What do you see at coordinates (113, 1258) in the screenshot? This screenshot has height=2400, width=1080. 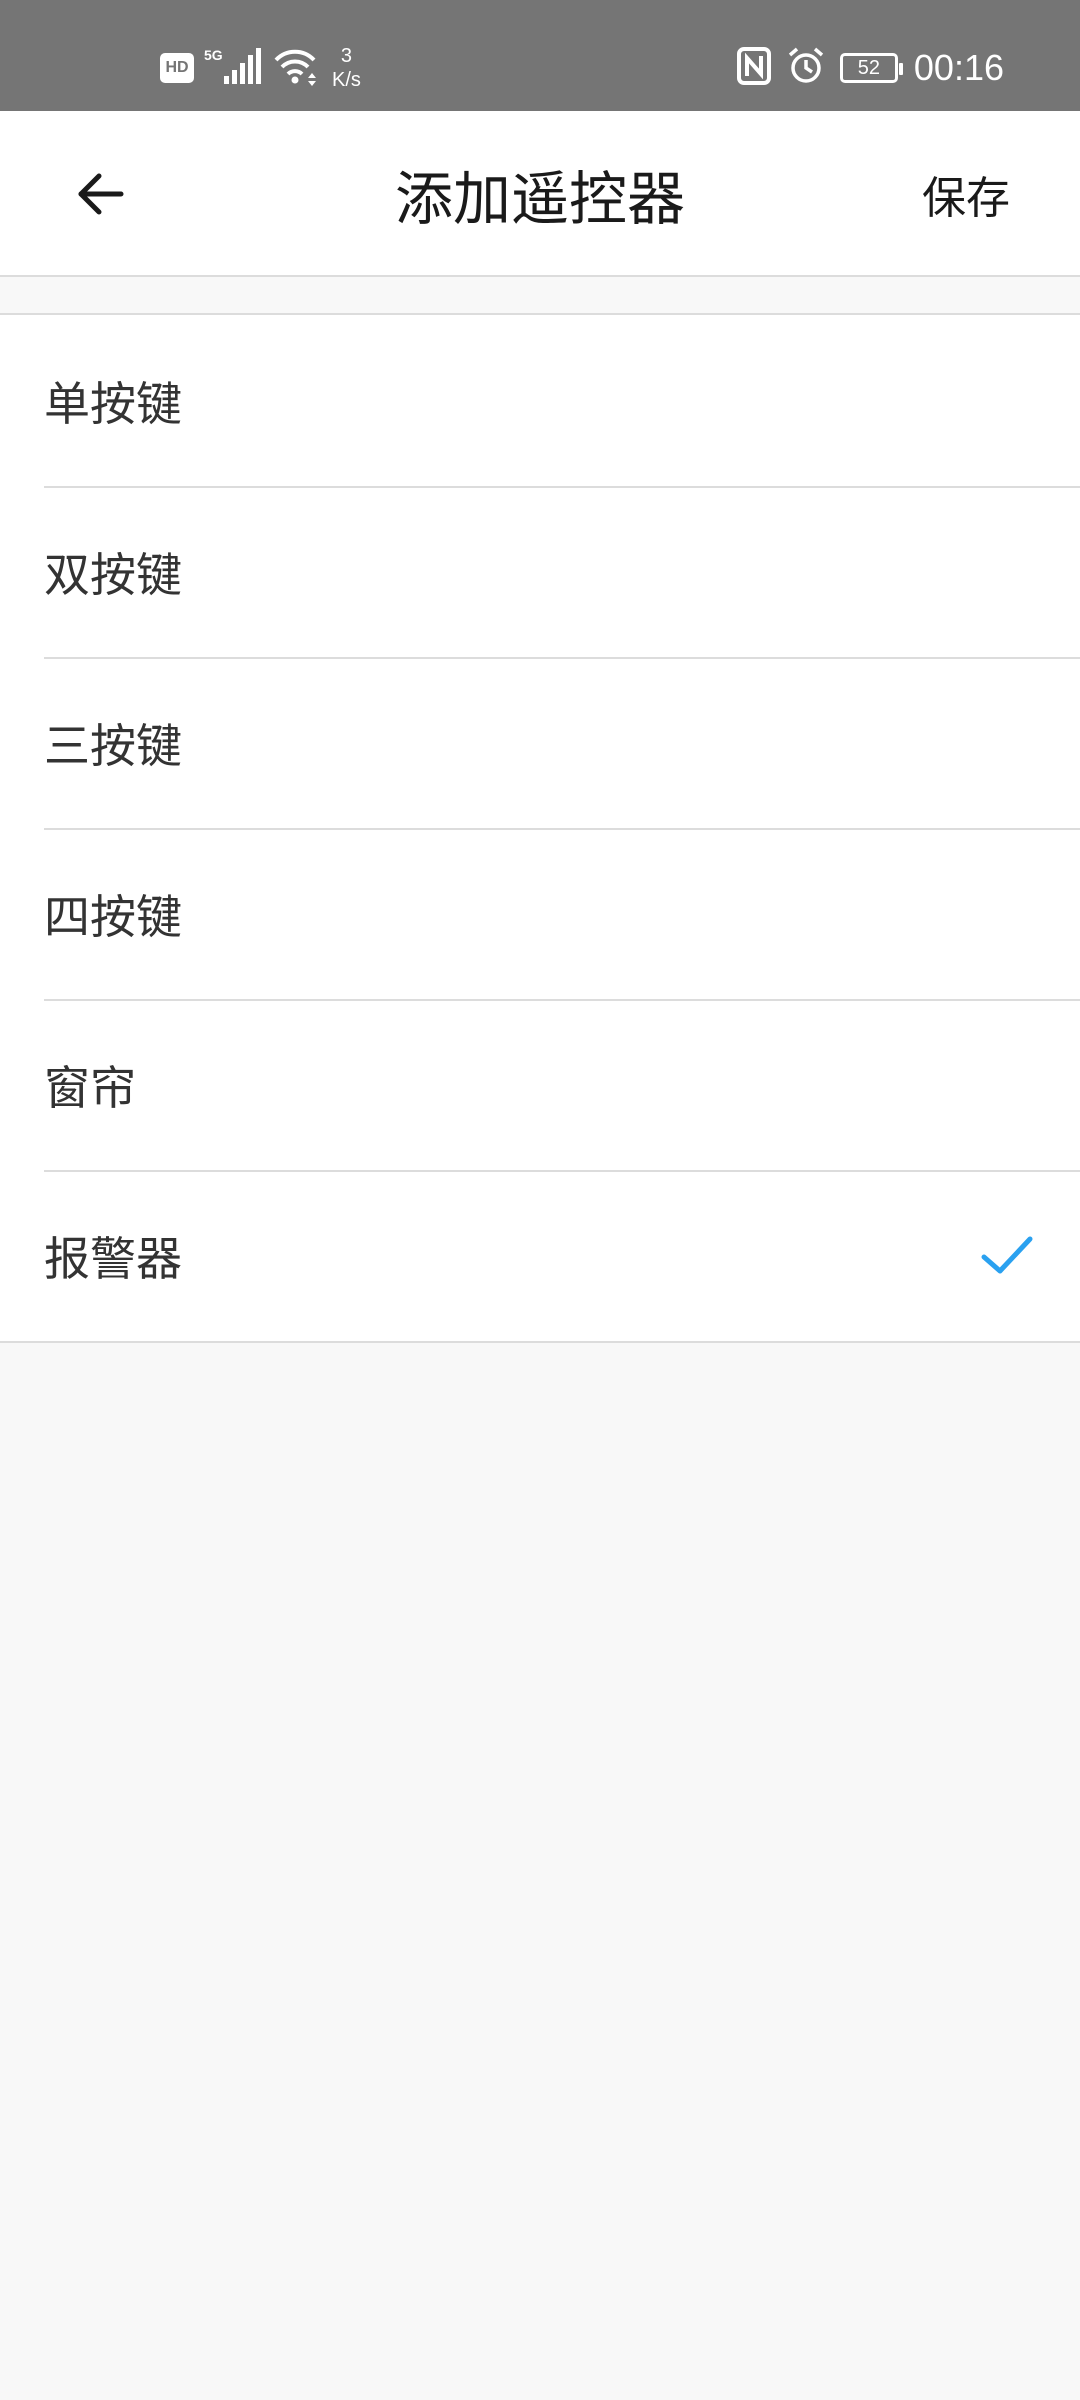 I see `list-item-label: 报警器` at bounding box center [113, 1258].